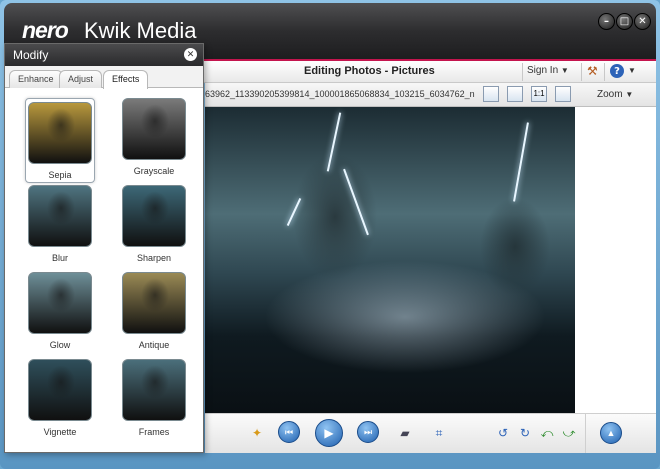 This screenshot has width=660, height=469. What do you see at coordinates (368, 432) in the screenshot?
I see `next-button: ⏭` at bounding box center [368, 432].